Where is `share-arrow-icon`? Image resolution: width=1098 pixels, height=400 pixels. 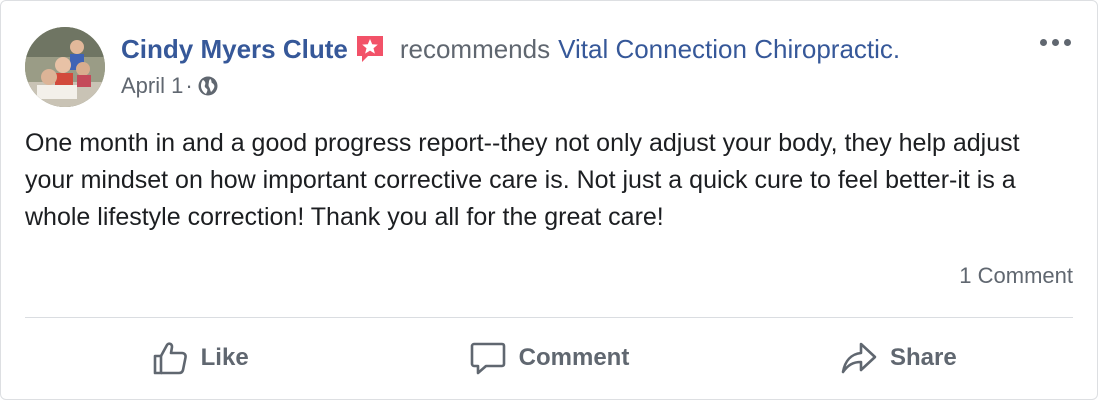 share-arrow-icon is located at coordinates (859, 358).